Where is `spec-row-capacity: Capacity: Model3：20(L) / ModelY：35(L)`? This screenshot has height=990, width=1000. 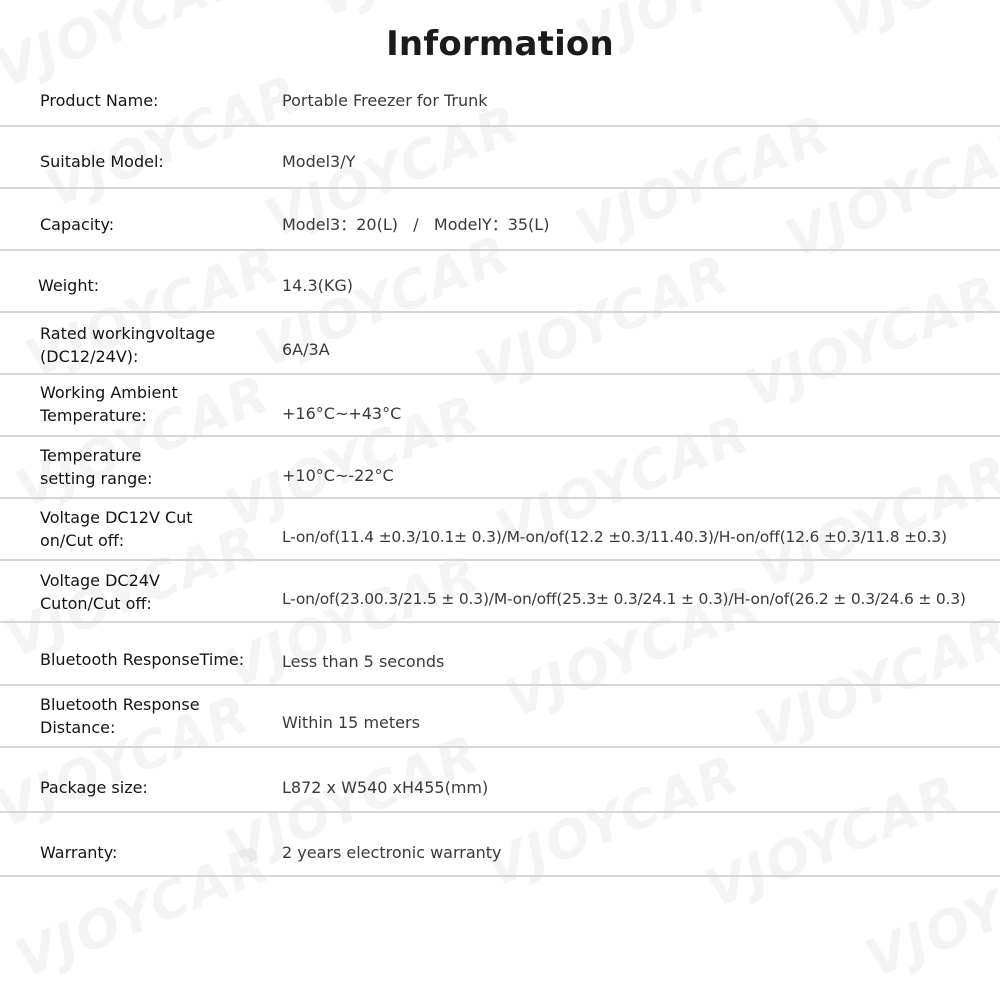 spec-row-capacity: Capacity: Model3：20(L) / ModelY：35(L) is located at coordinates (500, 220).